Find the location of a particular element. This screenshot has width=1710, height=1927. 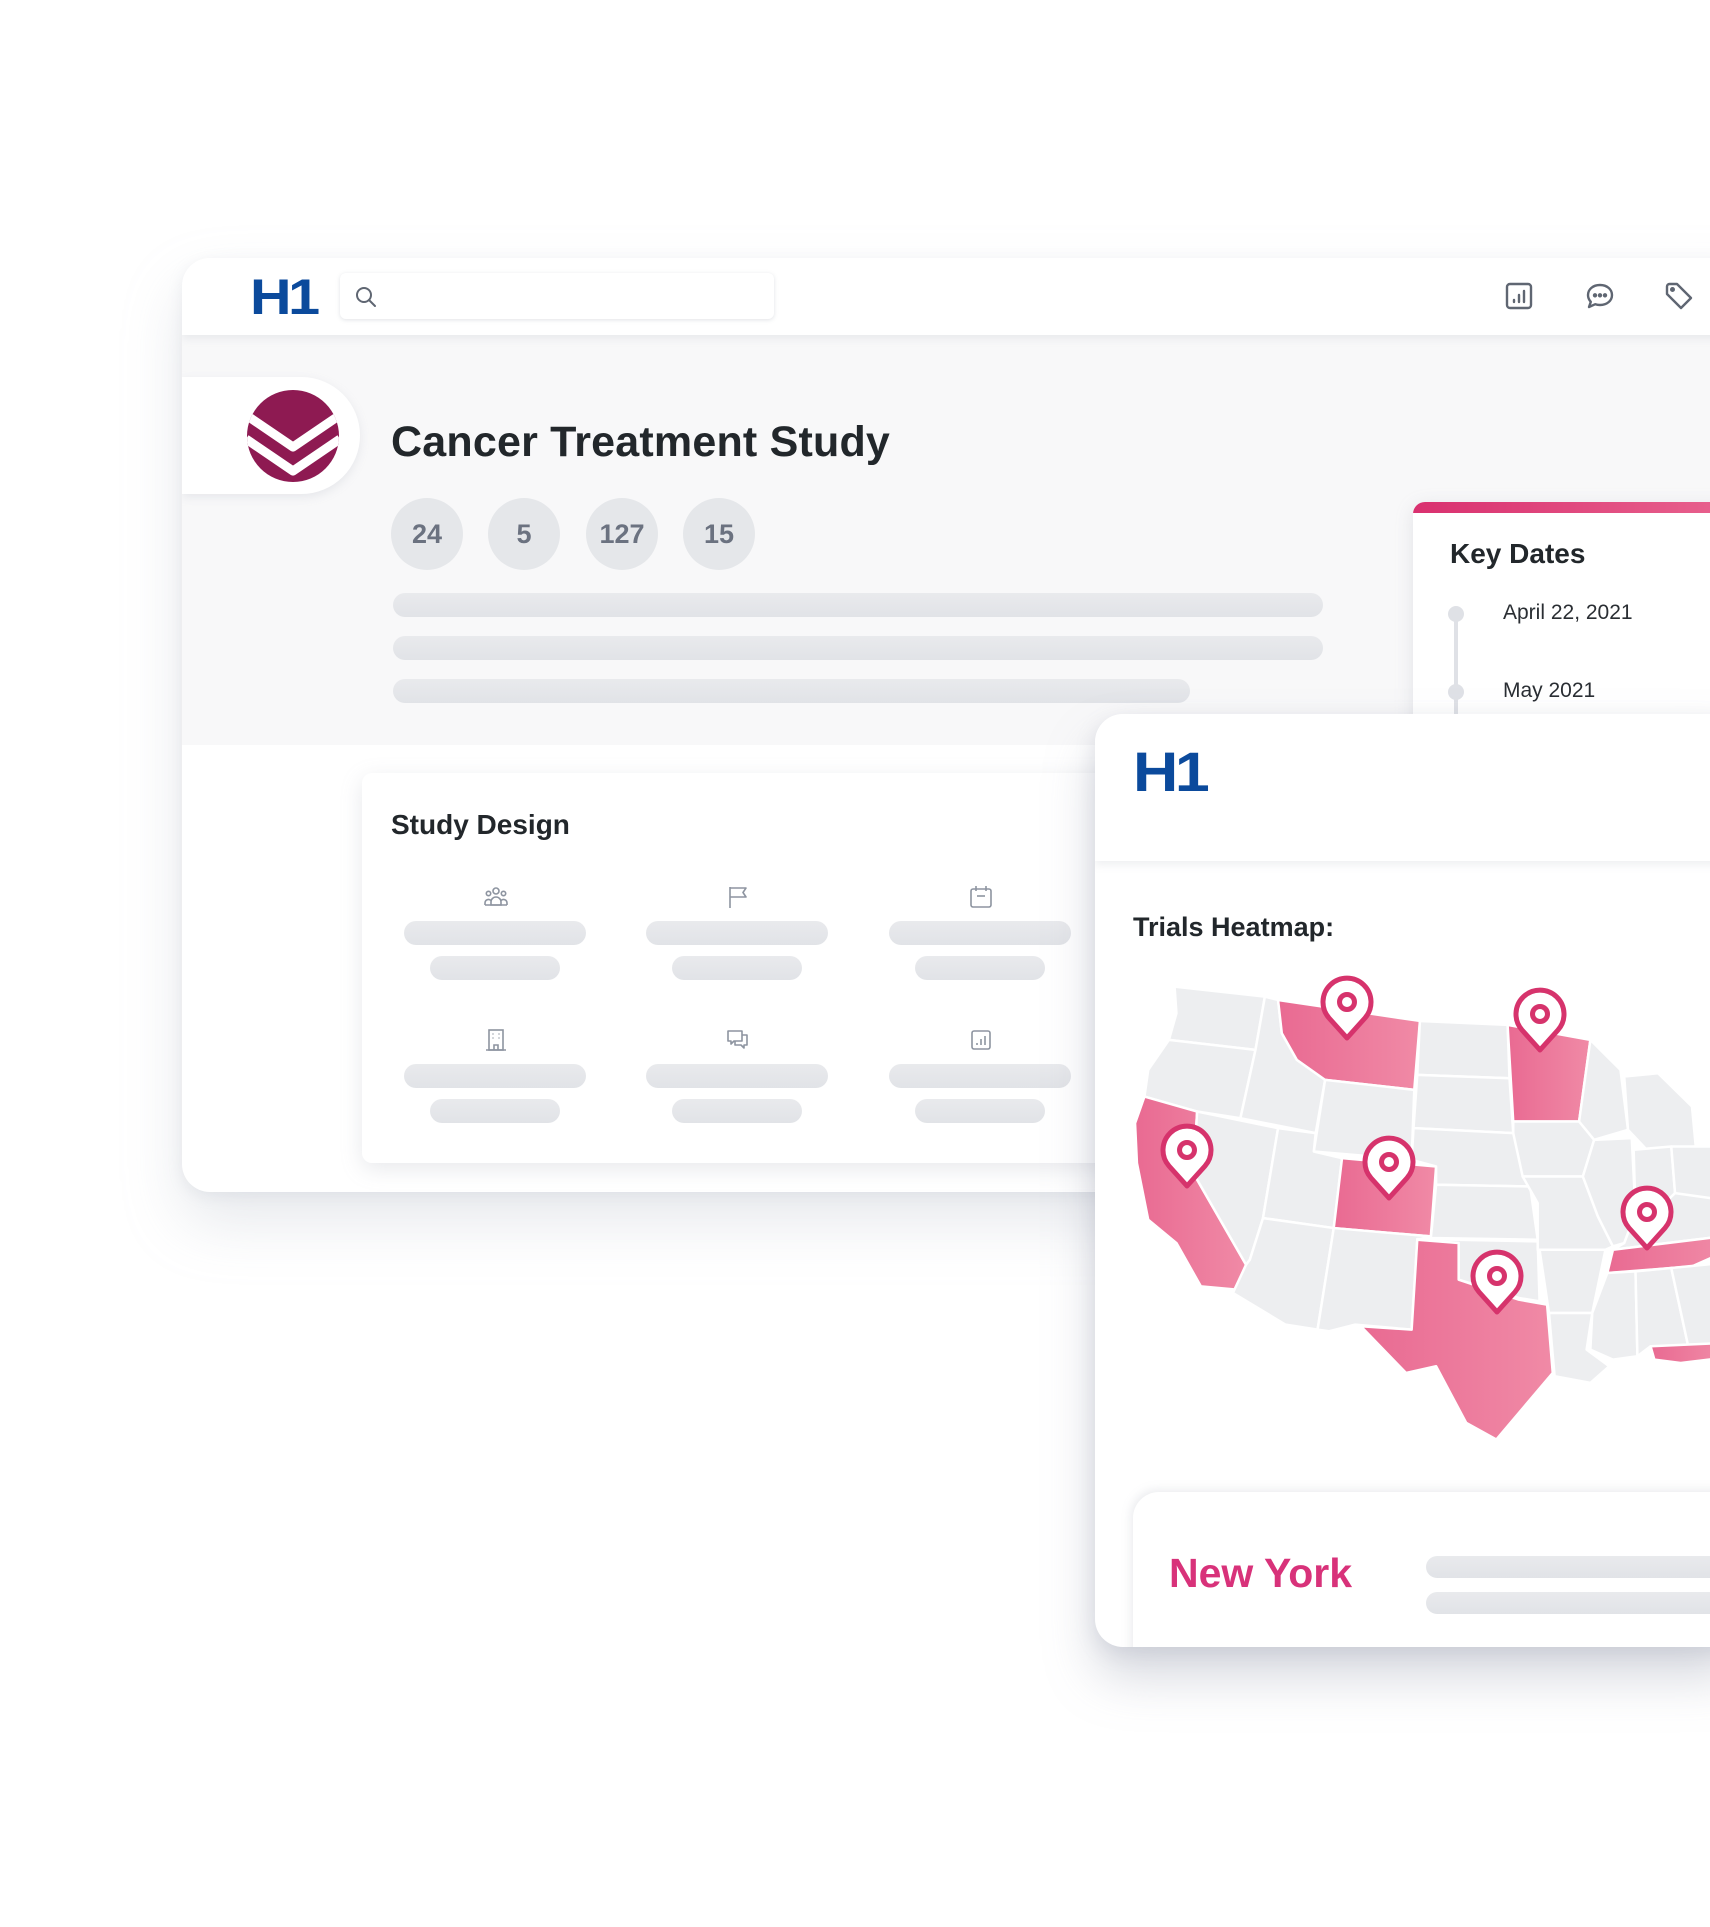

chat-bubbles-icon is located at coordinates (737, 1039).